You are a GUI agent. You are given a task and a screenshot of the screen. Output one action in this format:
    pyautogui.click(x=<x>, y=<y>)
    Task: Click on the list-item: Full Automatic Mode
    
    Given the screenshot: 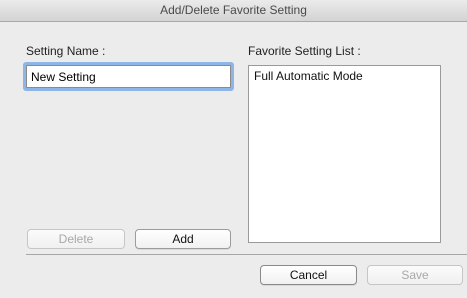 What is the action you would take?
    pyautogui.click(x=344, y=76)
    